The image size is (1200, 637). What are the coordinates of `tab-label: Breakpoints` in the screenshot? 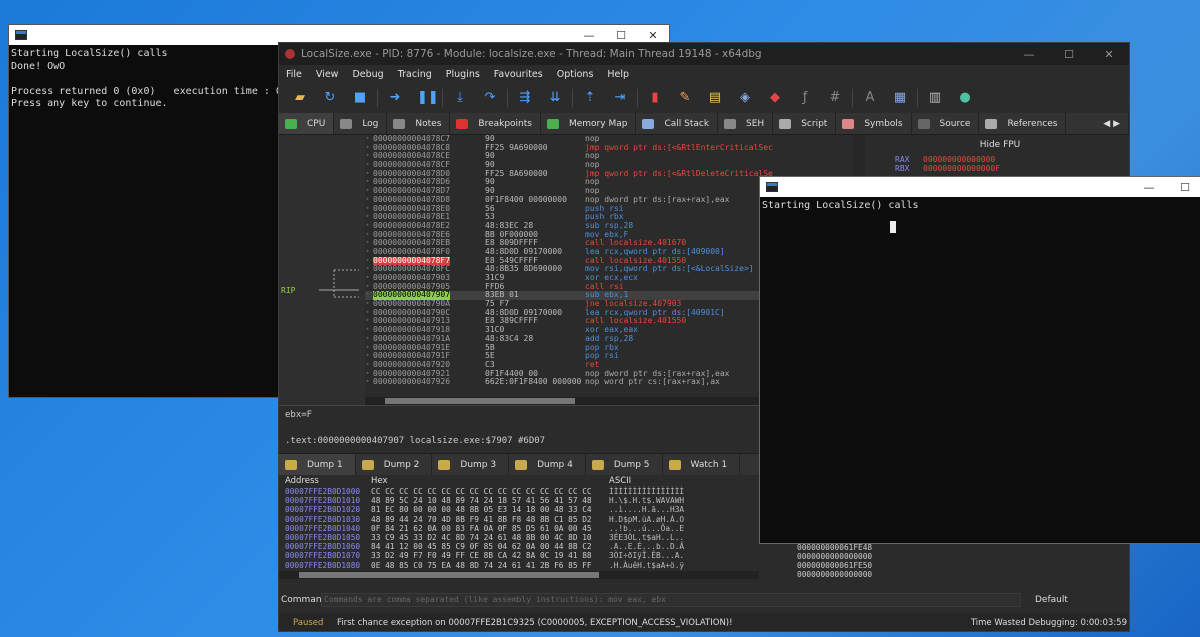 It's located at (505, 123).